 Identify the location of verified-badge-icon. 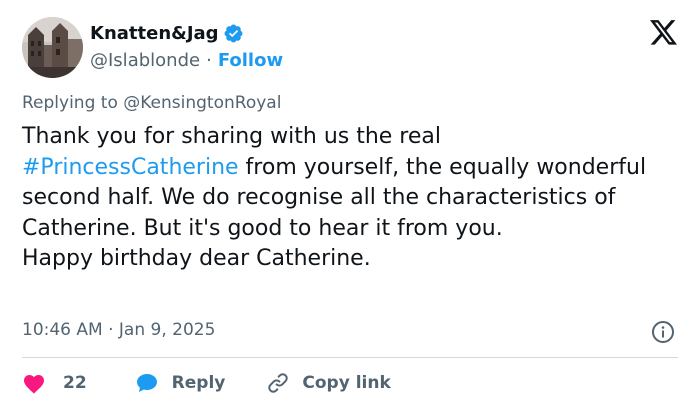
(233, 33).